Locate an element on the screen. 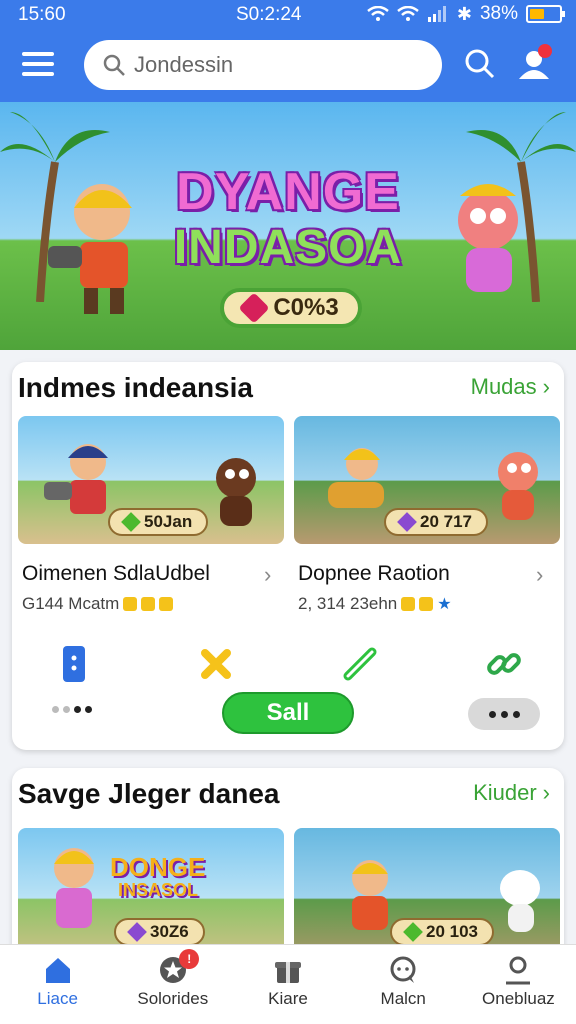 This screenshot has height=1024, width=576. nav-label: Malcn is located at coordinates (403, 998).